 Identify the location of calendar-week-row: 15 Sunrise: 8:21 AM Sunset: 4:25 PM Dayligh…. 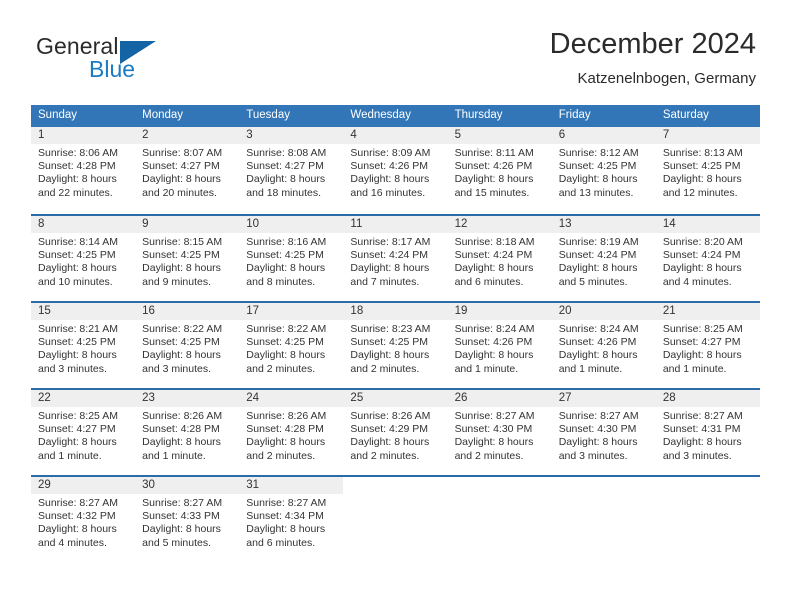
(395, 344).